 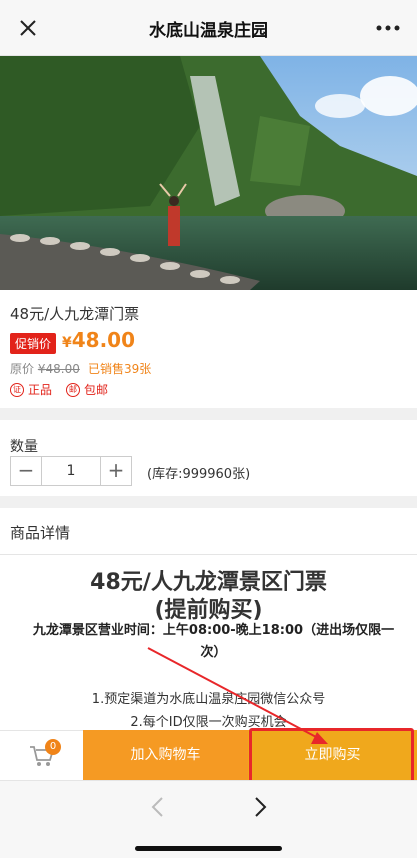 What do you see at coordinates (208, 848) in the screenshot?
I see `home-indicator` at bounding box center [208, 848].